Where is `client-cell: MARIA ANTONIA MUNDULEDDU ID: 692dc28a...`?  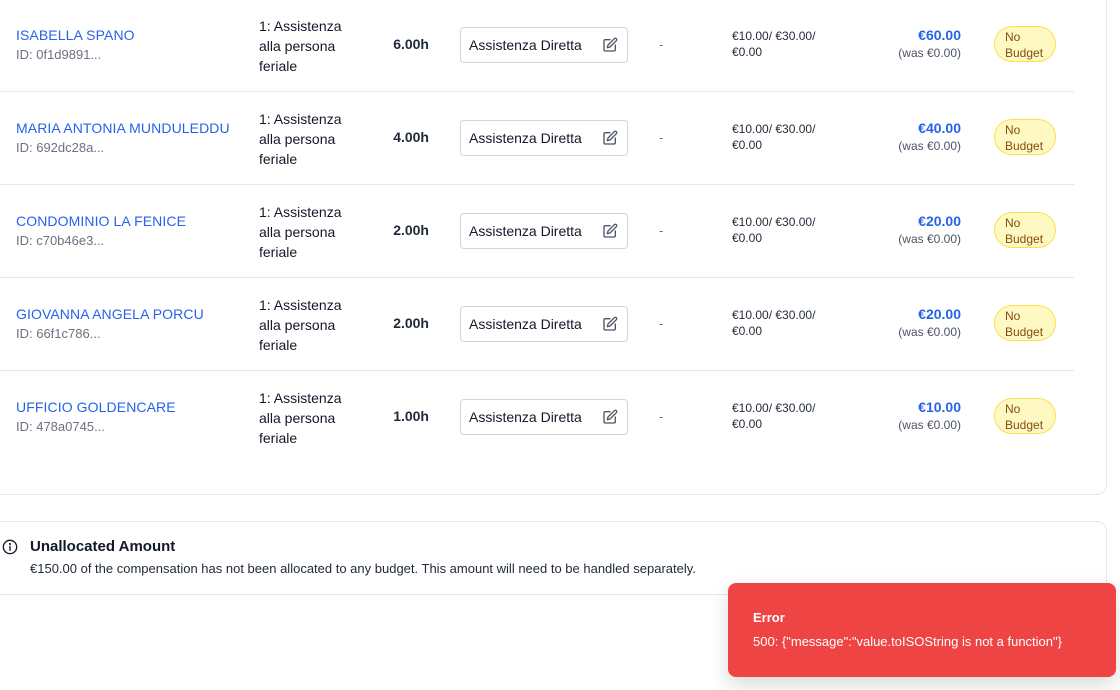 client-cell: MARIA ANTONIA MUNDULEDDU ID: 692dc28a... is located at coordinates (123, 137).